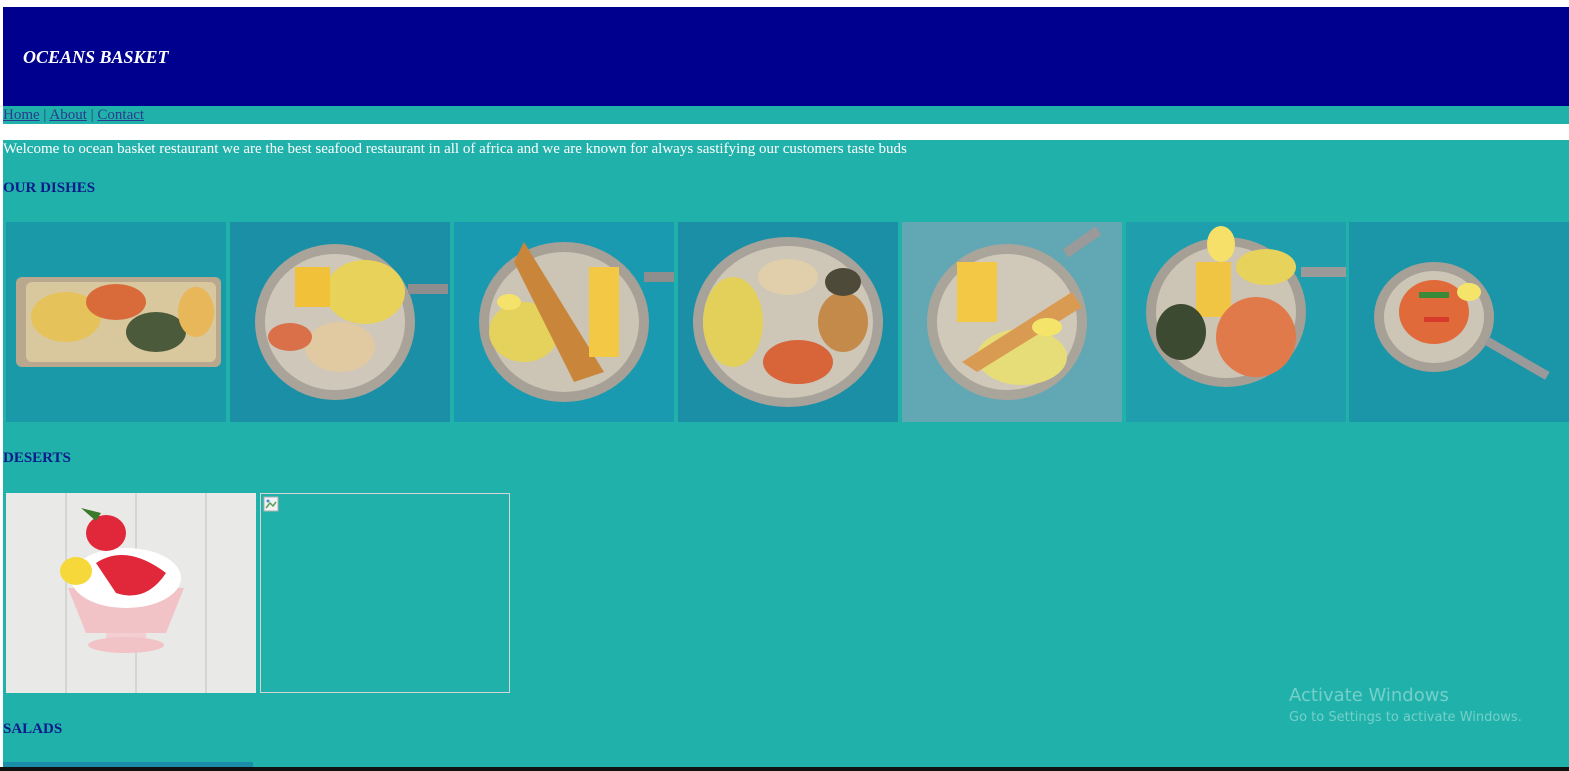  What do you see at coordinates (68, 115) in the screenshot?
I see `nav-link-about: About` at bounding box center [68, 115].